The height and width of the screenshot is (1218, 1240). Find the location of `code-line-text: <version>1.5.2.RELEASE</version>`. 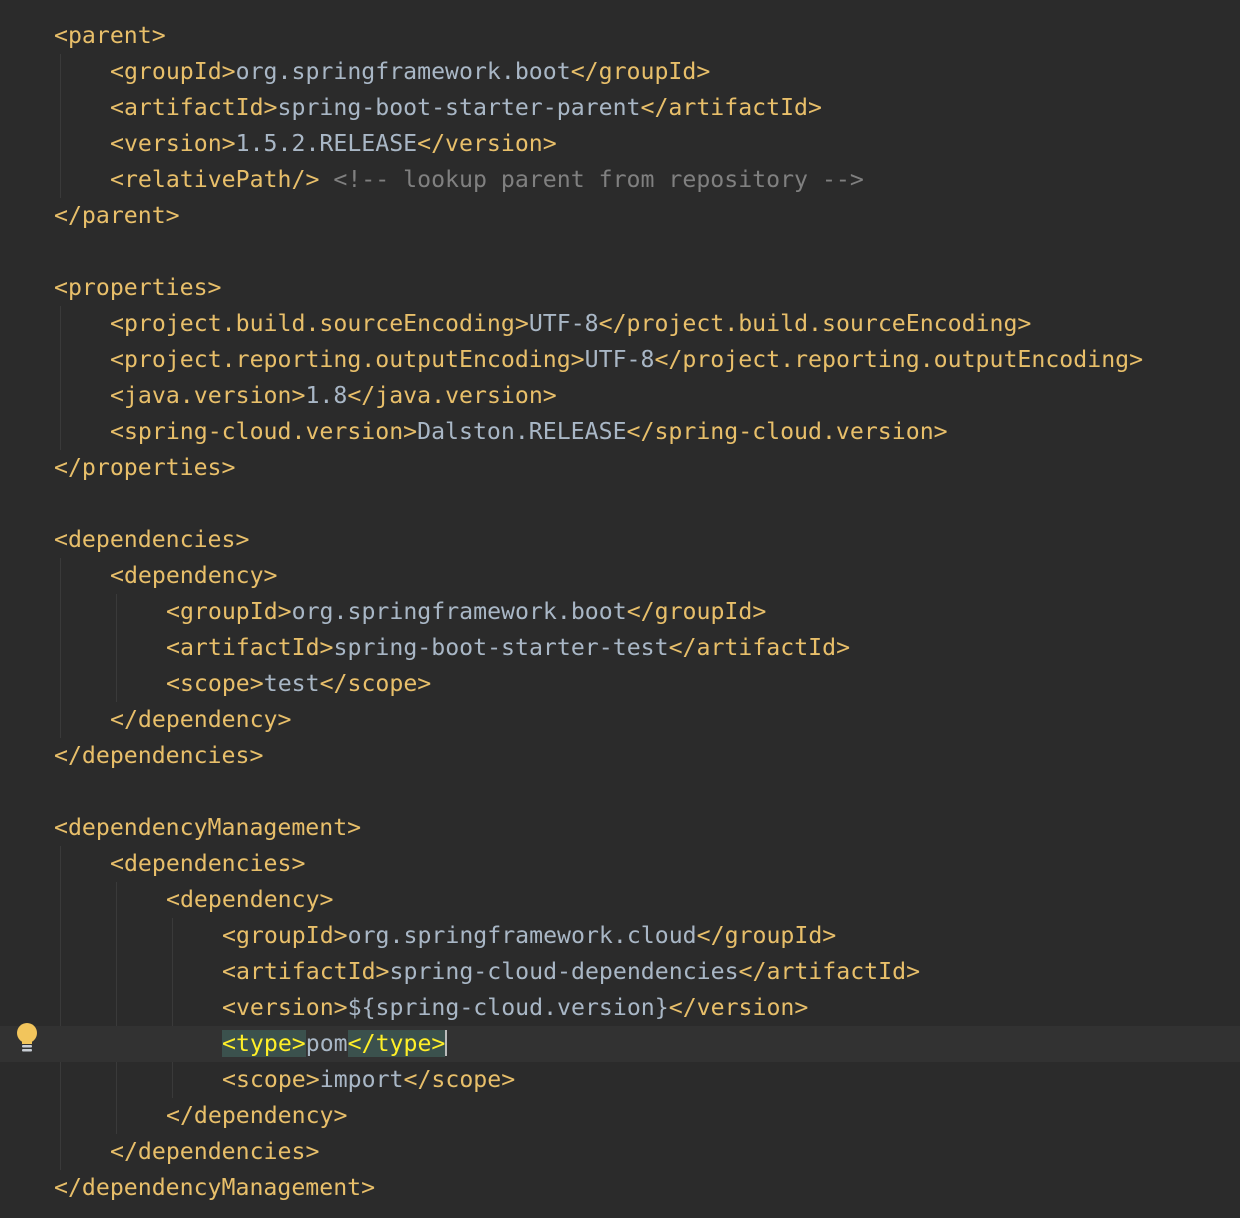

code-line-text: <version>1.5.2.RELEASE</version> is located at coordinates (333, 144).